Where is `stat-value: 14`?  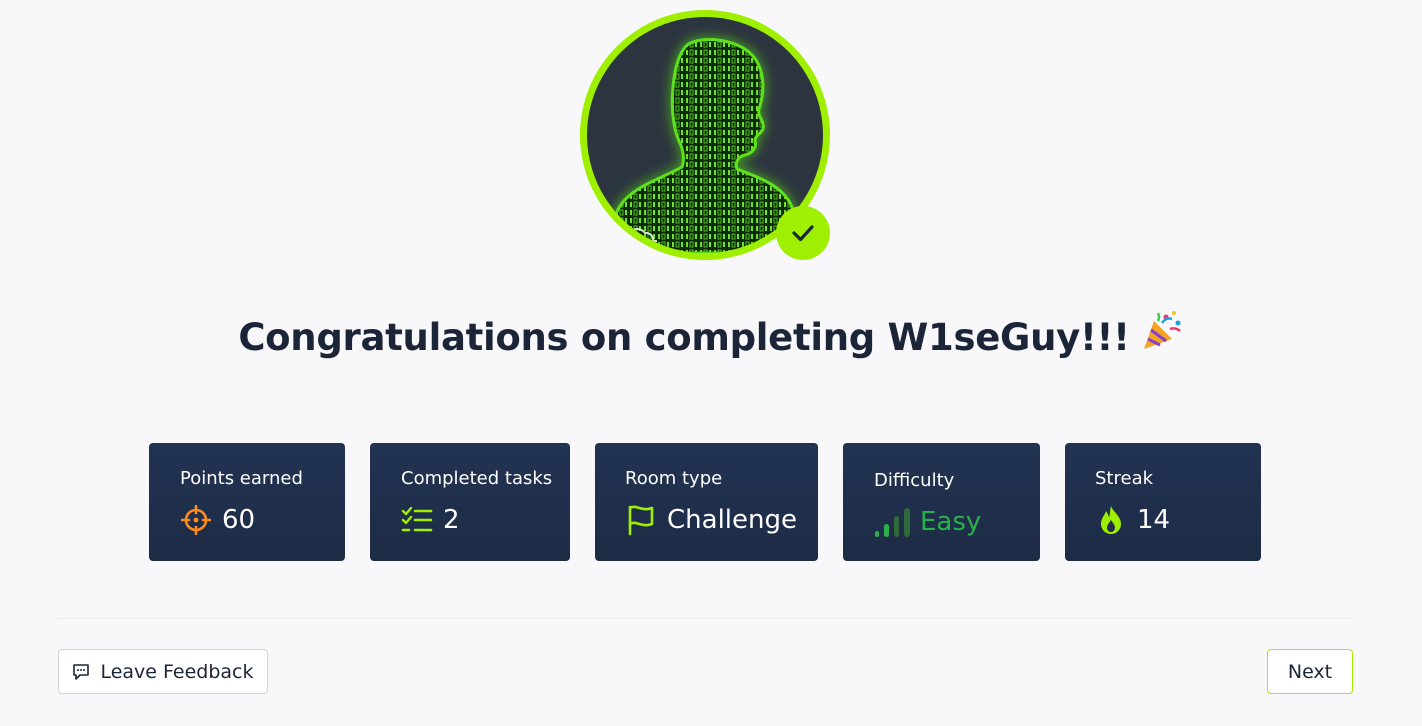 stat-value: 14 is located at coordinates (1154, 520).